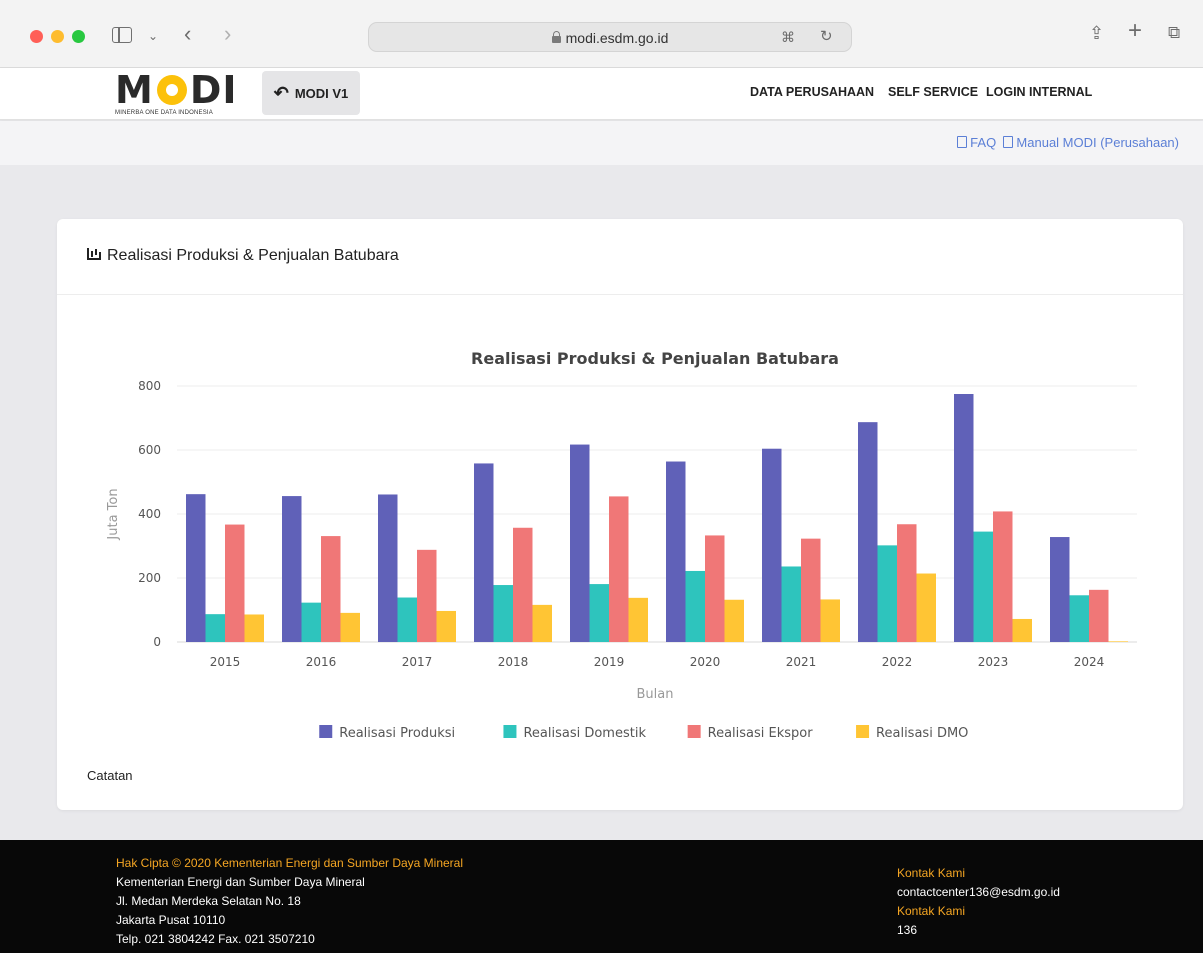  Describe the element at coordinates (655, 694) in the screenshot. I see `x-axis-label: Bulan` at that location.